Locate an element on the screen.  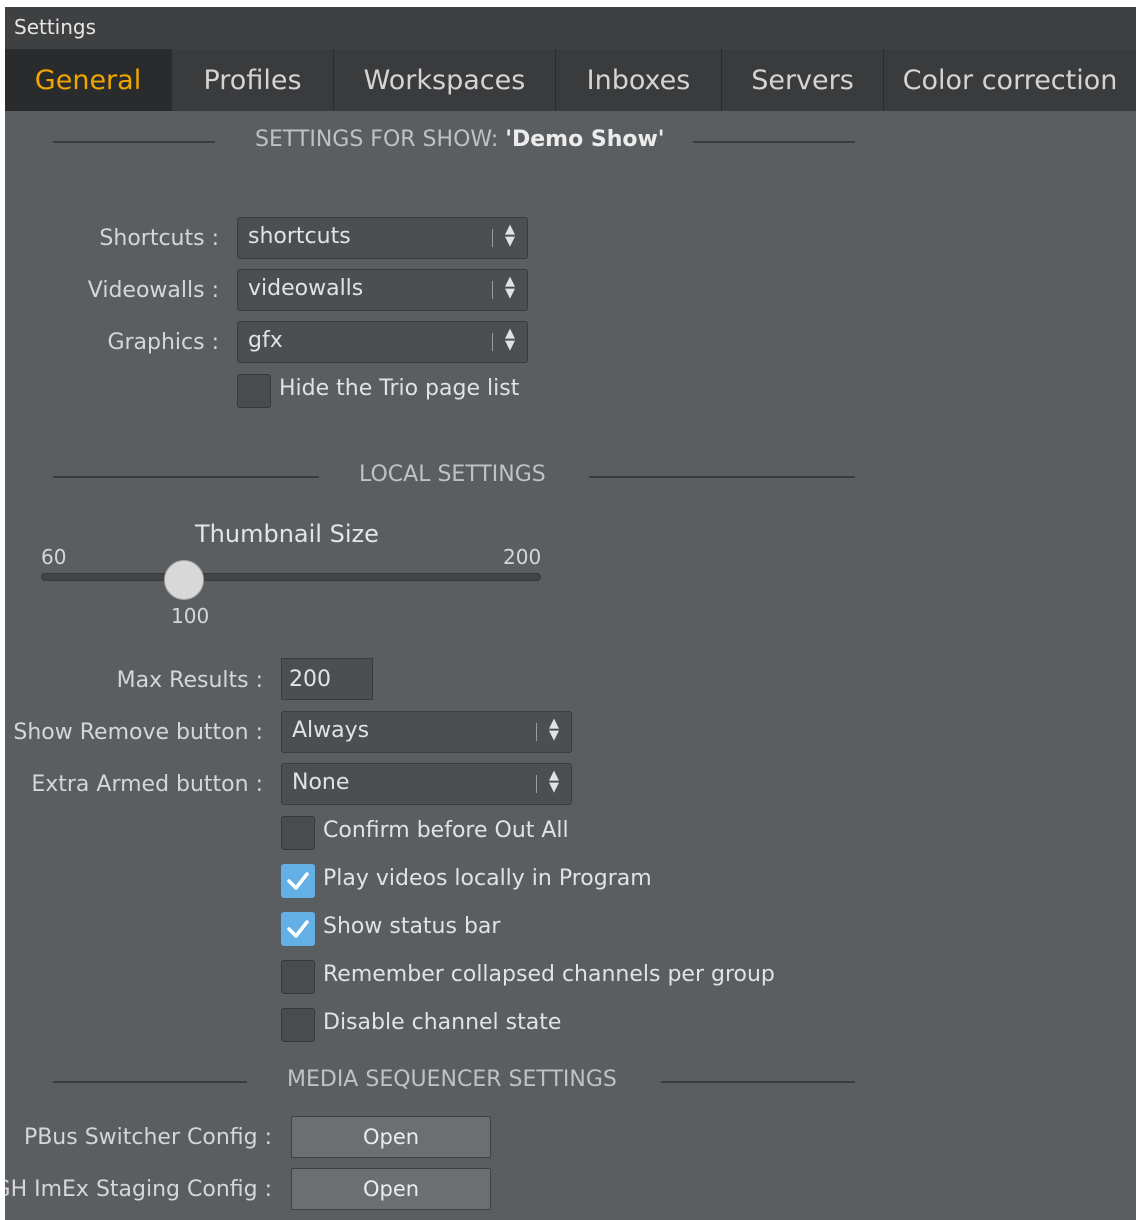
show-name: 'Demo Show' is located at coordinates (585, 139).